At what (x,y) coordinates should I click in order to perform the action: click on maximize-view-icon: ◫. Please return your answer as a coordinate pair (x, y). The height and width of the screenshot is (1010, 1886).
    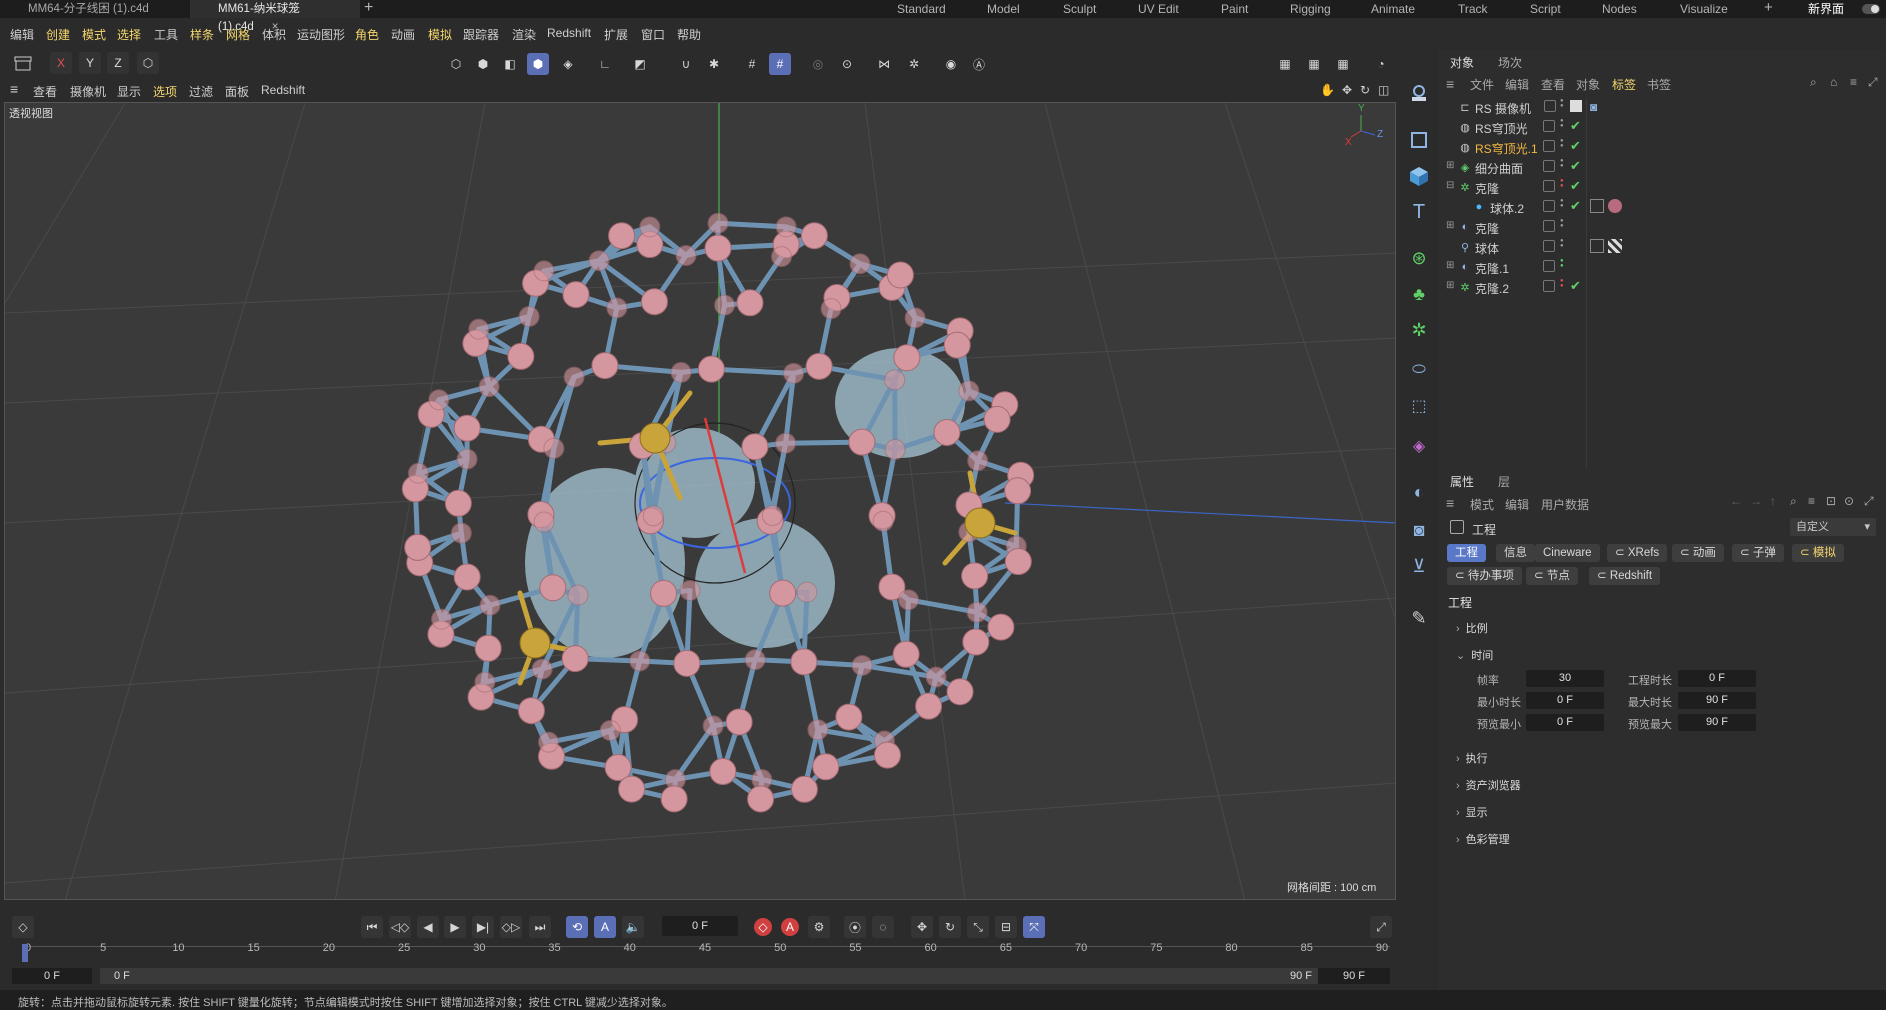
    Looking at the image, I should click on (1383, 90).